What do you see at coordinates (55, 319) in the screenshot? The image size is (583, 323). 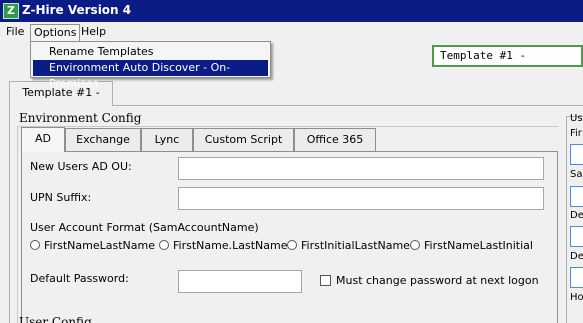 I see `user-config-title: User Config` at bounding box center [55, 319].